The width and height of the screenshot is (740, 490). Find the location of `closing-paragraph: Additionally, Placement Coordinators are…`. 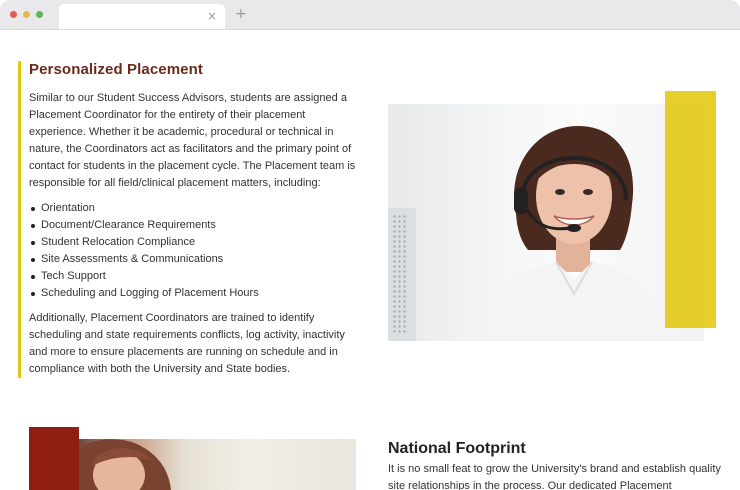

closing-paragraph: Additionally, Placement Coordinators are… is located at coordinates (187, 343).